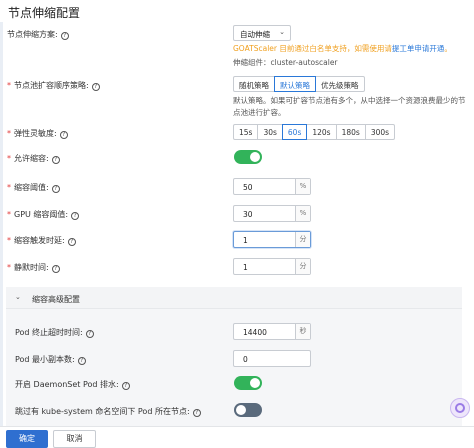 Image resolution: width=474 pixels, height=448 pixels. I want to click on daemonset-evict-label: 开启 DaemonSet Pod 排水:?, so click(72, 384).